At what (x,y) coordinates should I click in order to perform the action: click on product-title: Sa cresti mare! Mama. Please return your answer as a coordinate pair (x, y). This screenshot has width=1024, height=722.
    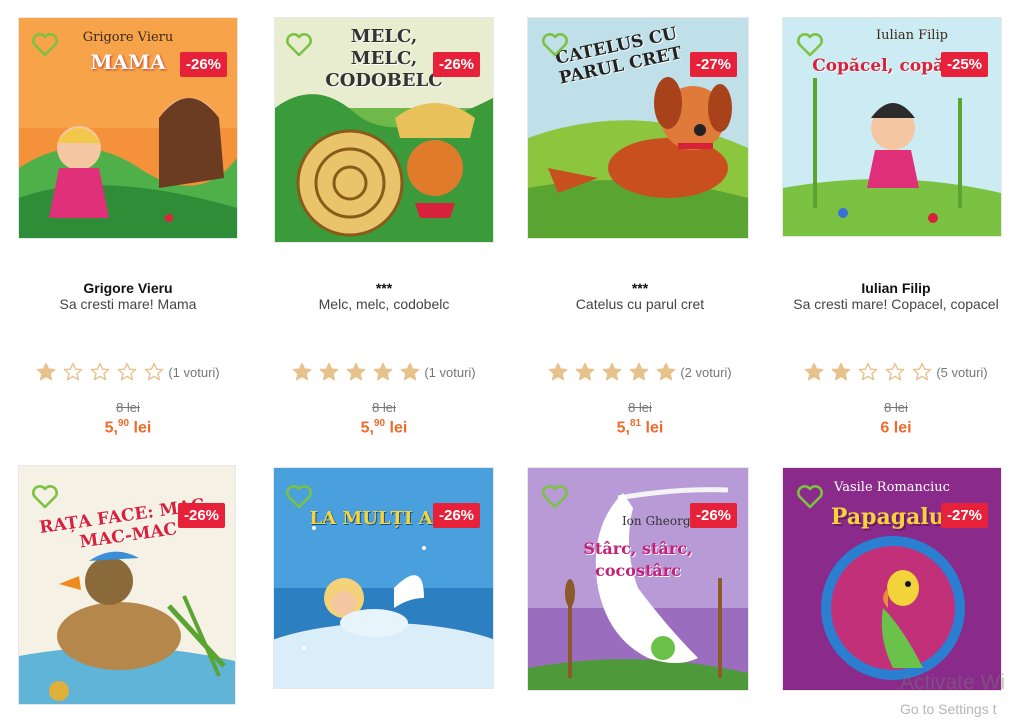
    Looking at the image, I should click on (128, 304).